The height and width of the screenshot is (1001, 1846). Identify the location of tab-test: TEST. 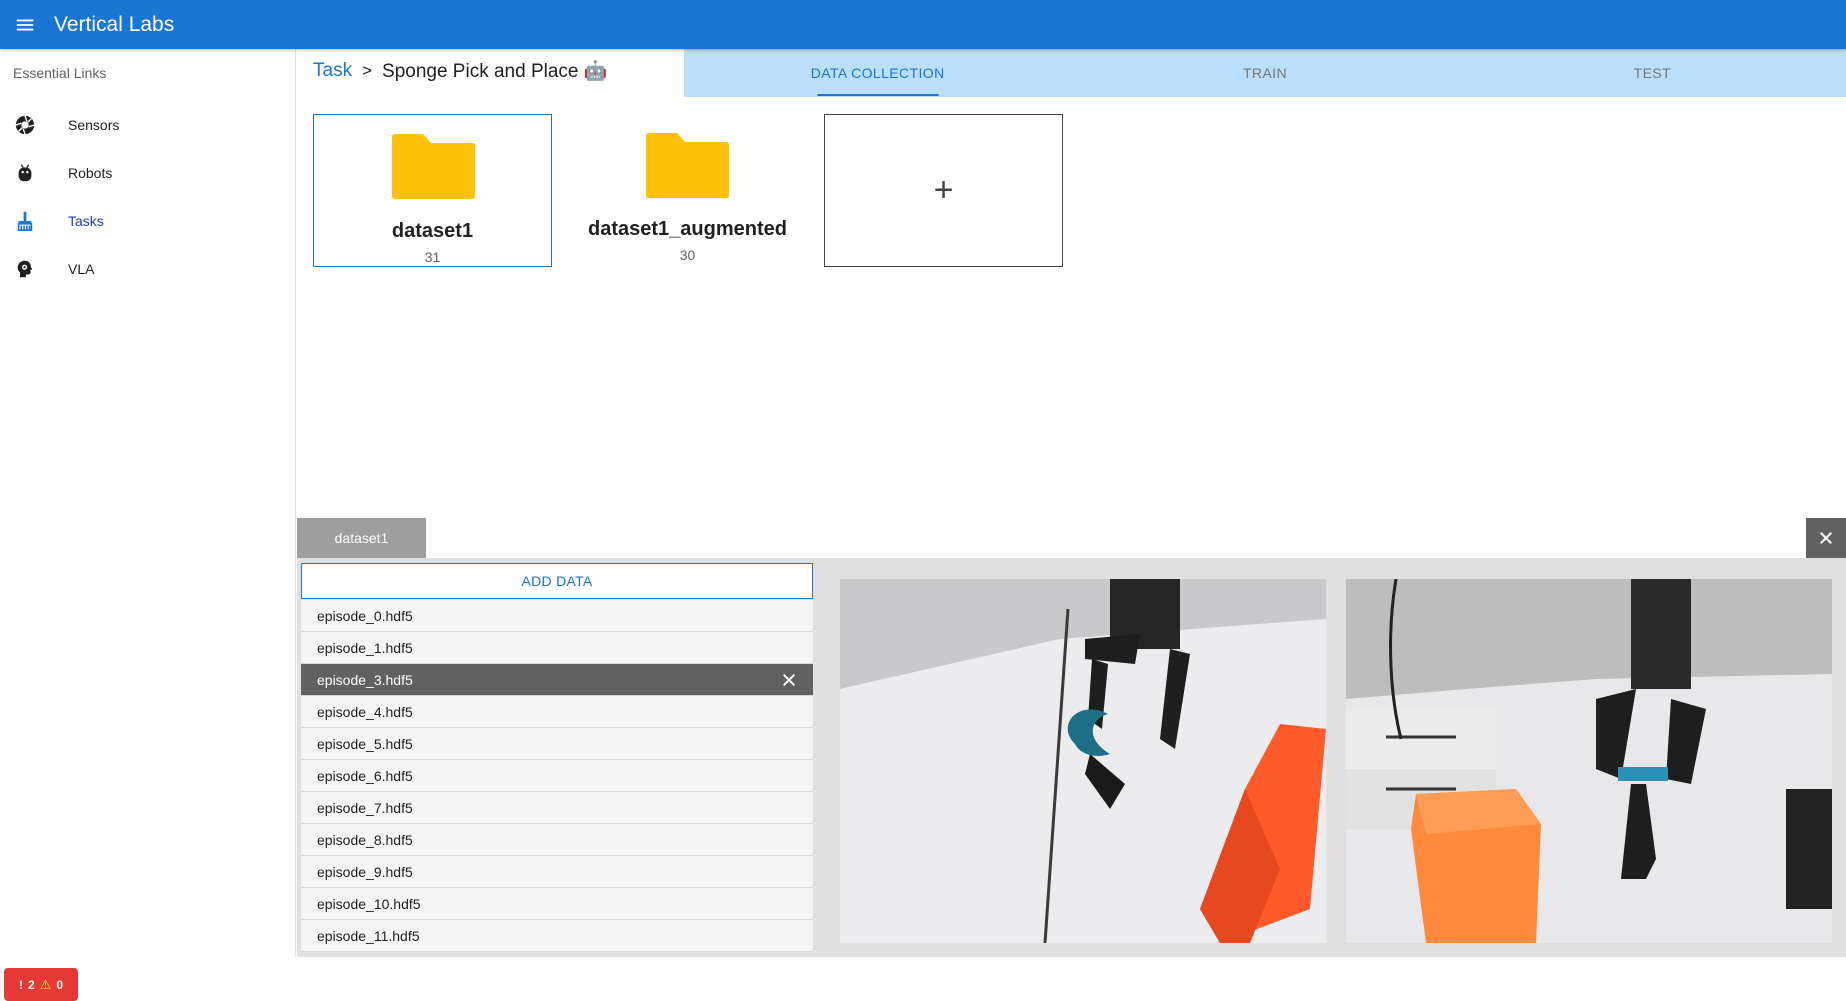
(1652, 73).